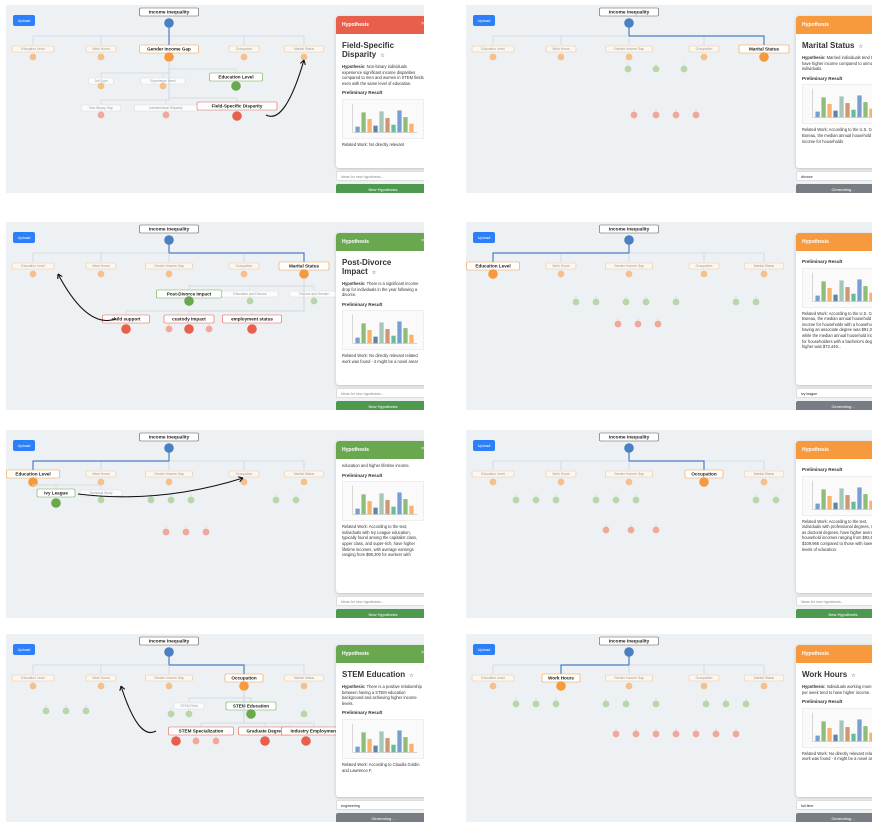  I want to click on node-employment-status: employment status, so click(252, 319).